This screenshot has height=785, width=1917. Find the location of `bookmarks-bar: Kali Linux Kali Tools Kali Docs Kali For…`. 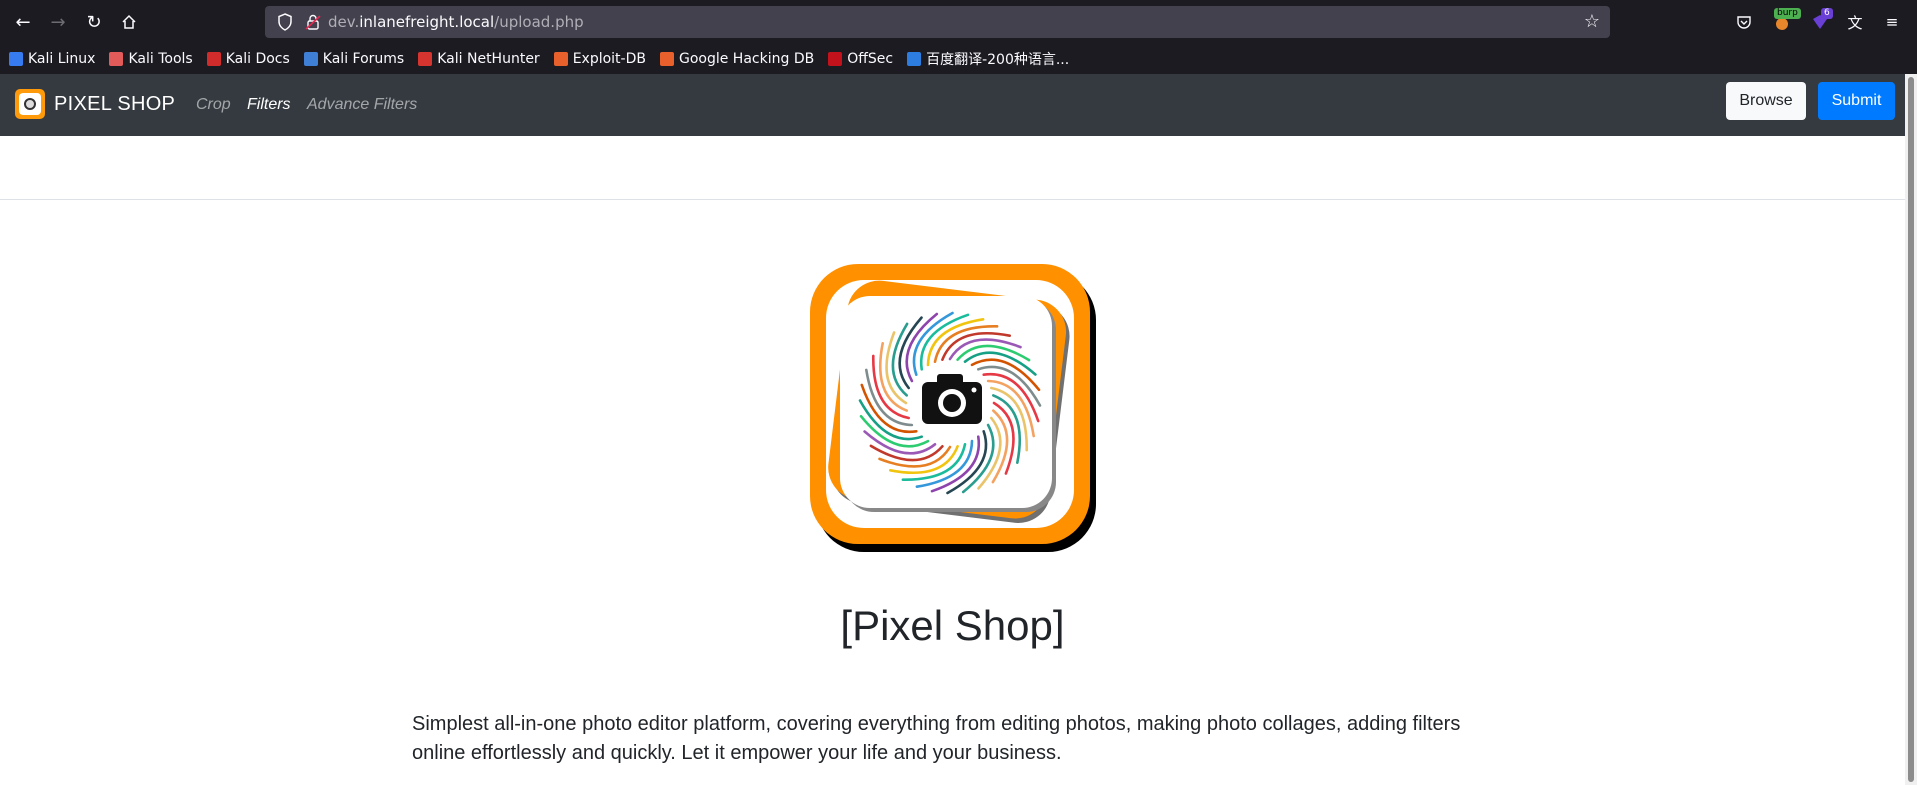

bookmarks-bar: Kali Linux Kali Tools Kali Docs Kali For… is located at coordinates (958, 59).